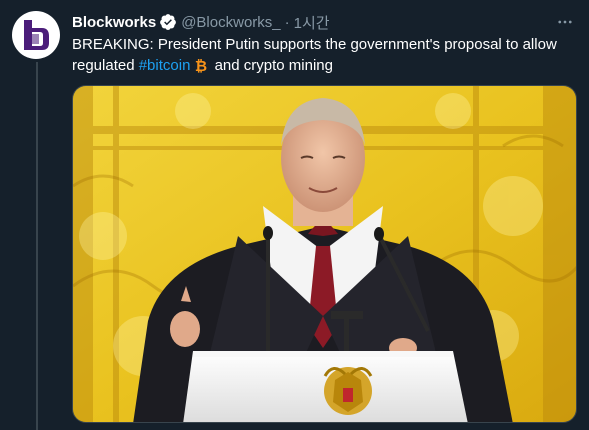 The width and height of the screenshot is (589, 430). What do you see at coordinates (37, 246) in the screenshot?
I see `thread-line` at bounding box center [37, 246].